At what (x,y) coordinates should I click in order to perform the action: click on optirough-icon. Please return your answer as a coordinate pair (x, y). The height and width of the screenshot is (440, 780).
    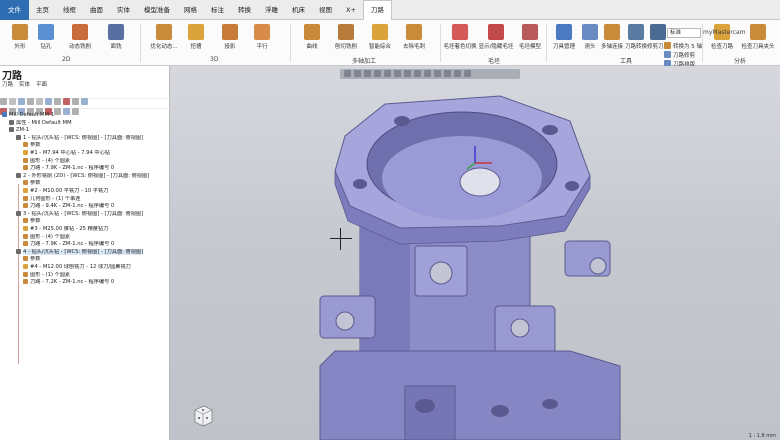
    Looking at the image, I should click on (164, 32).